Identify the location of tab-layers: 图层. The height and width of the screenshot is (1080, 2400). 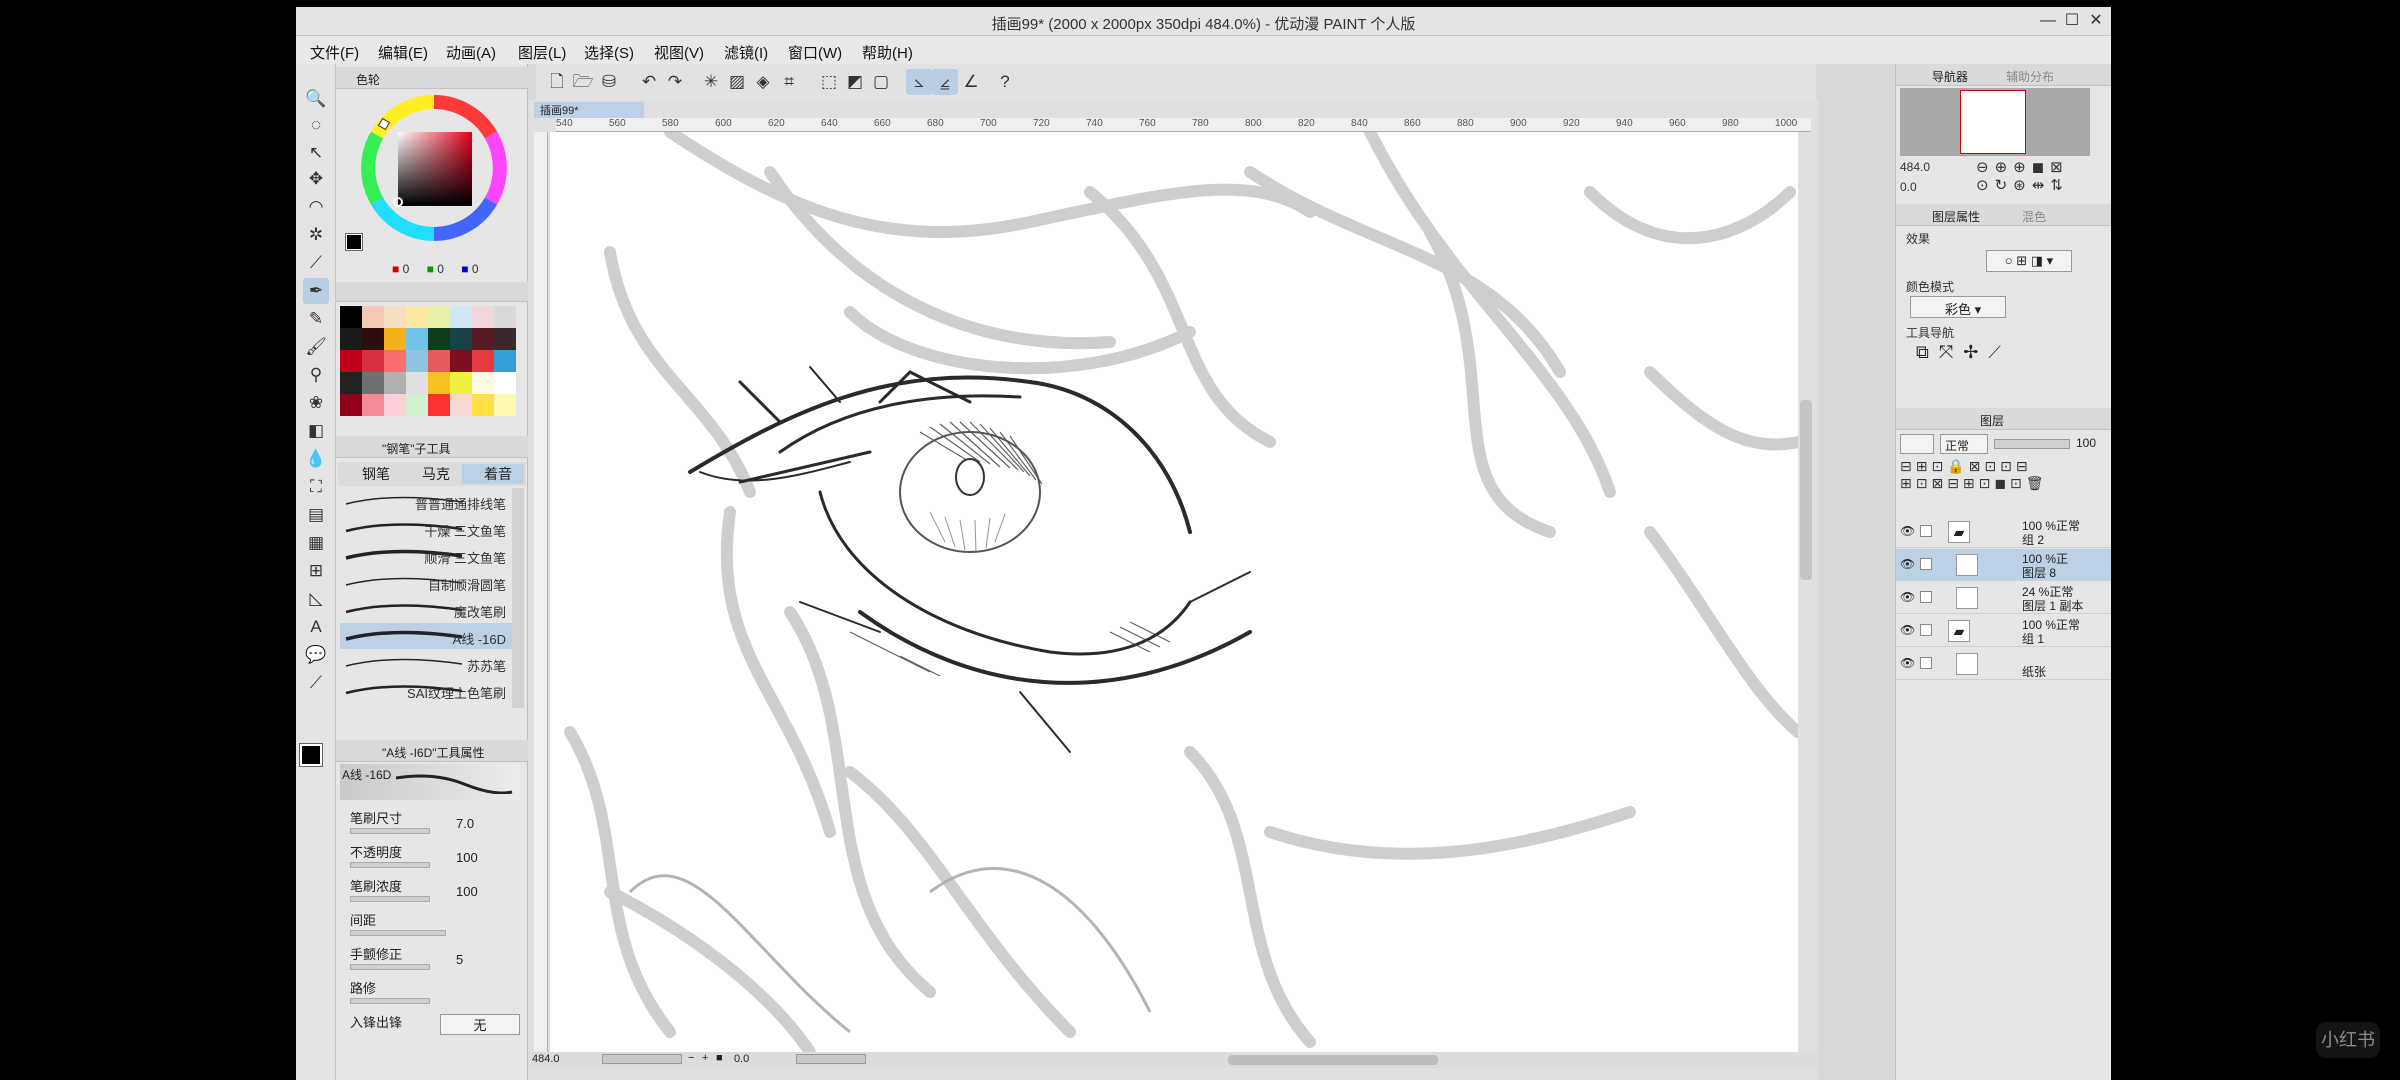
(1992, 420).